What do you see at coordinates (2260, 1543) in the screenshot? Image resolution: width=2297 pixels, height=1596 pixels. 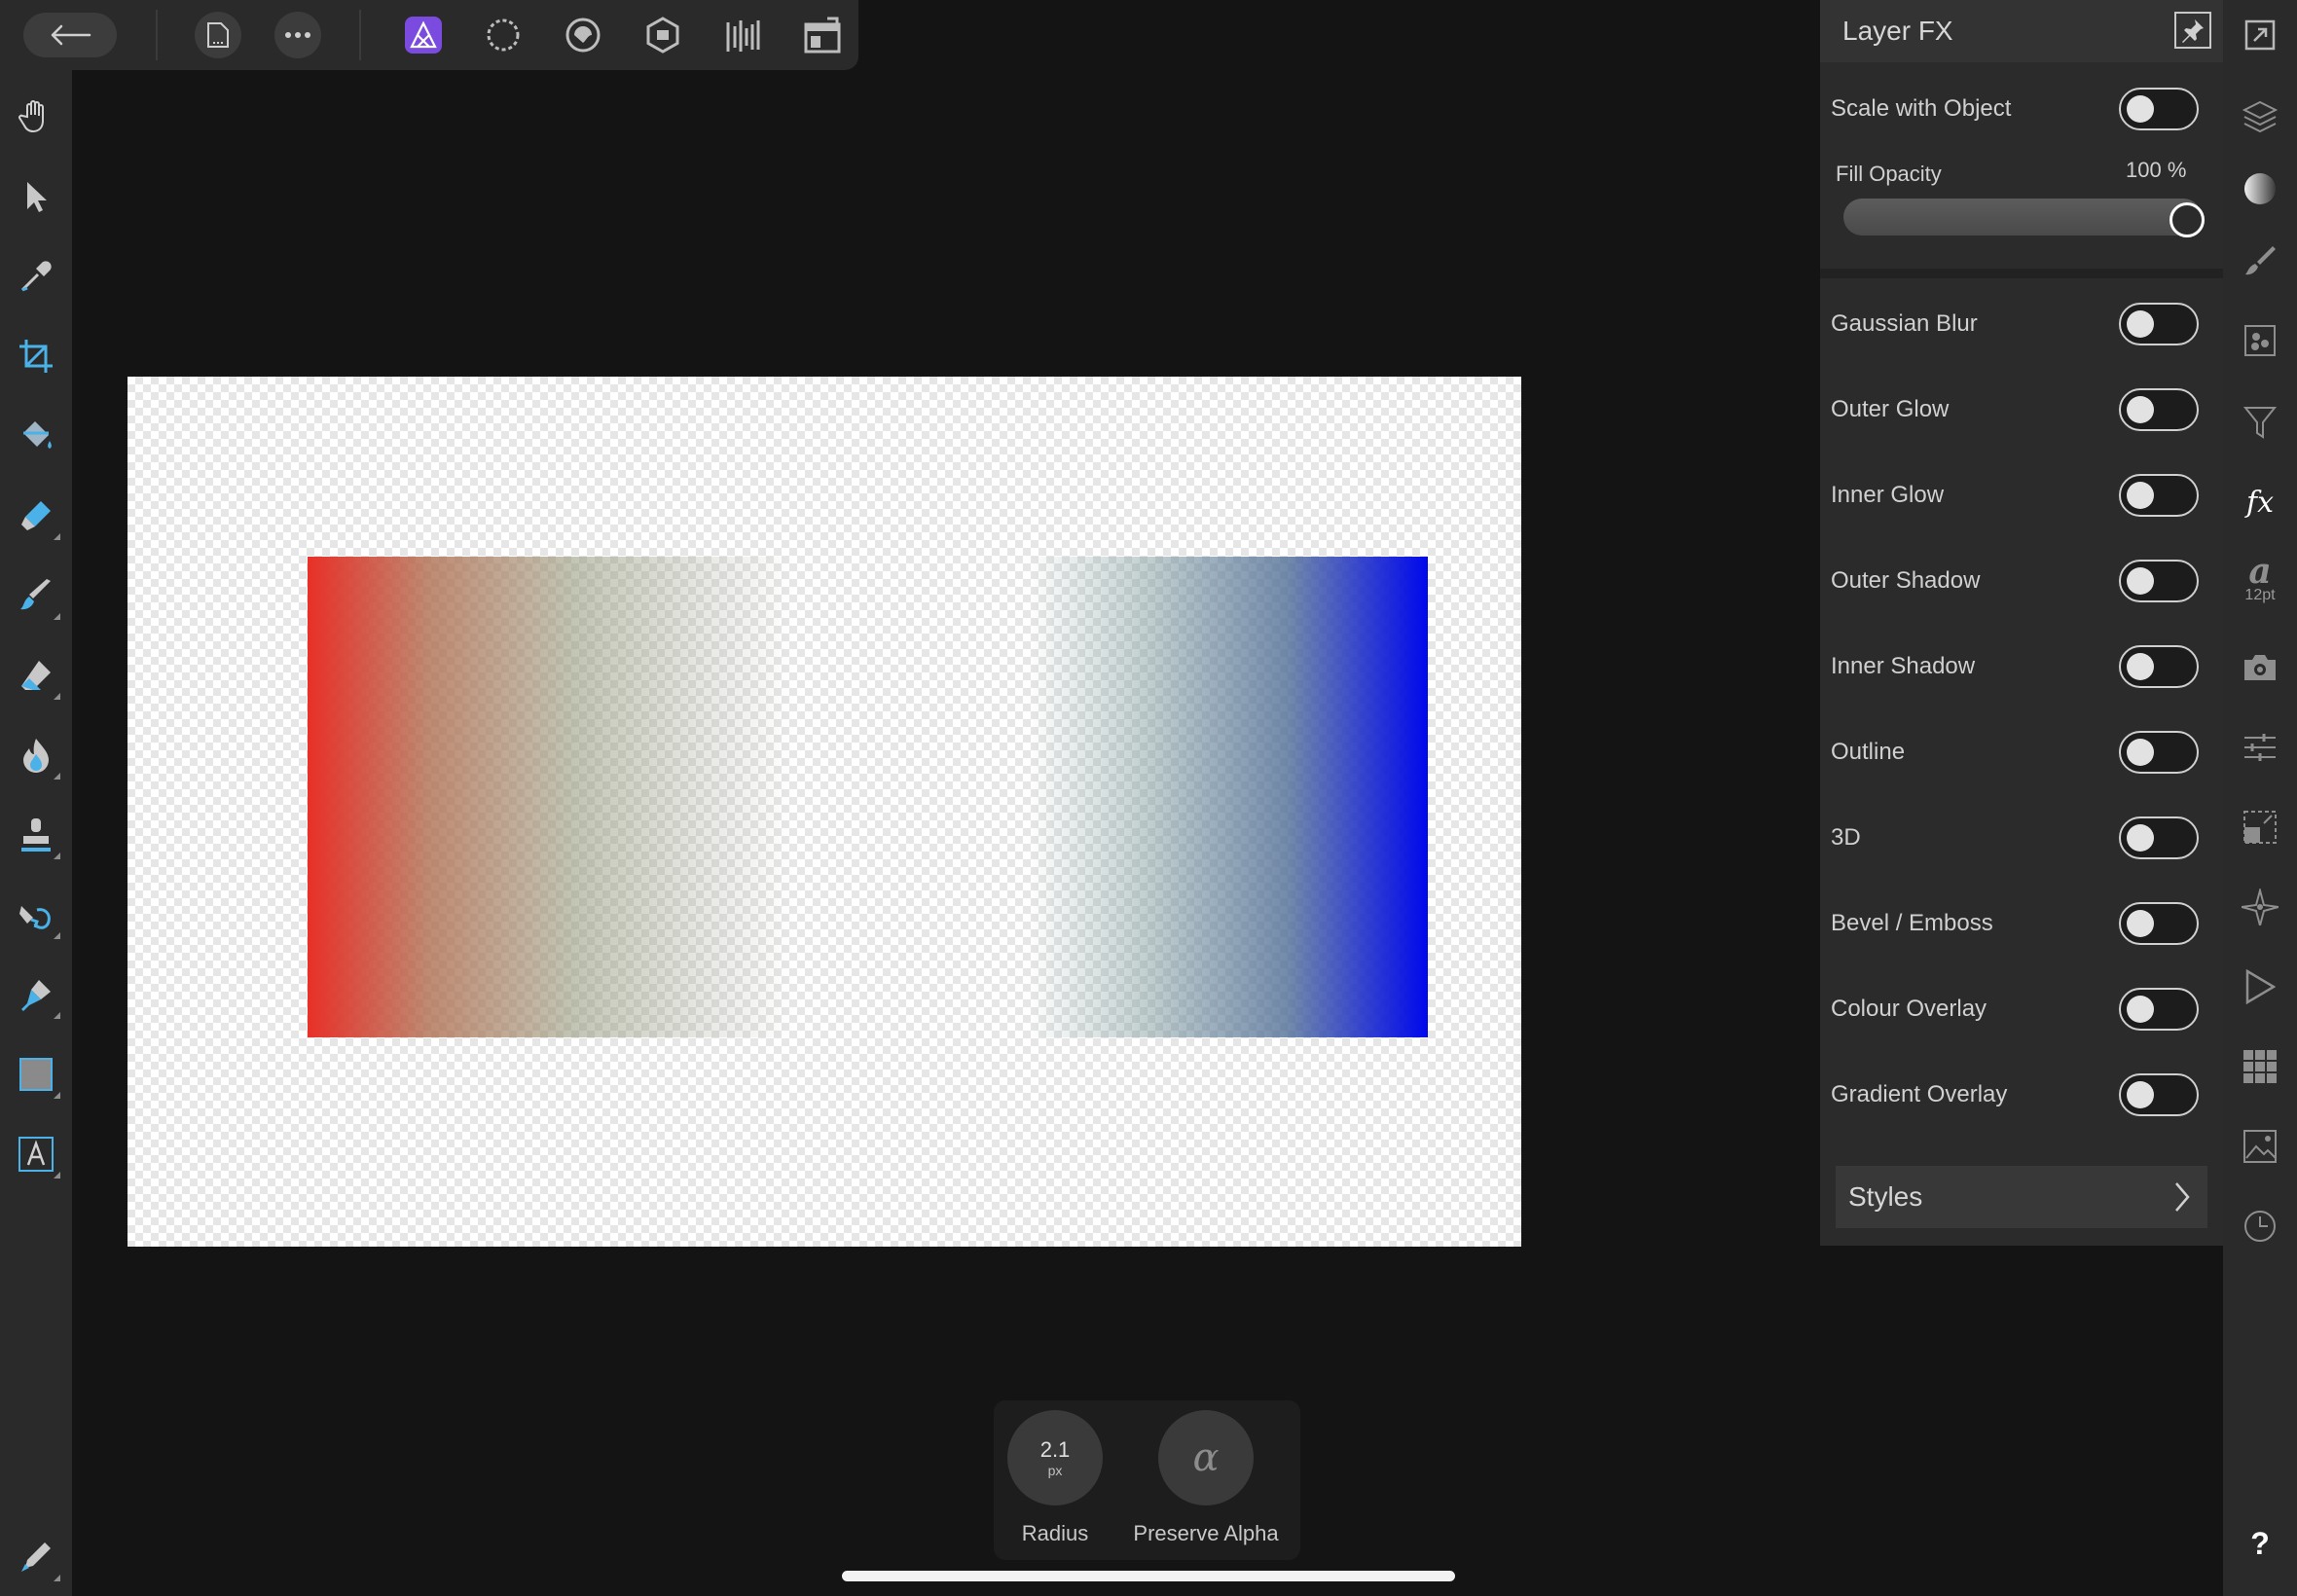 I see `help-button: ?` at bounding box center [2260, 1543].